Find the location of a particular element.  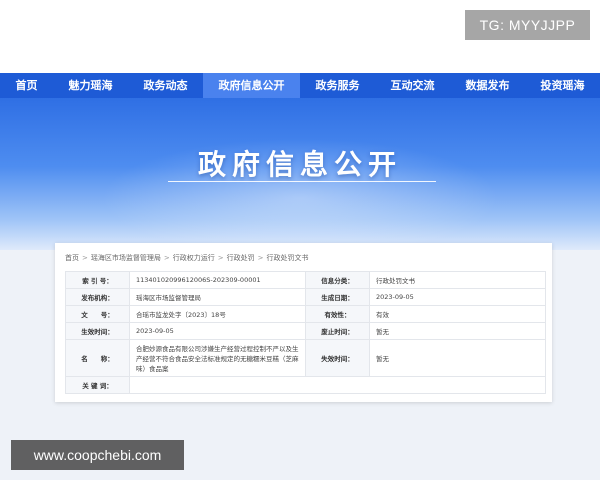

abolish-label: 废止时间： is located at coordinates (337, 331).